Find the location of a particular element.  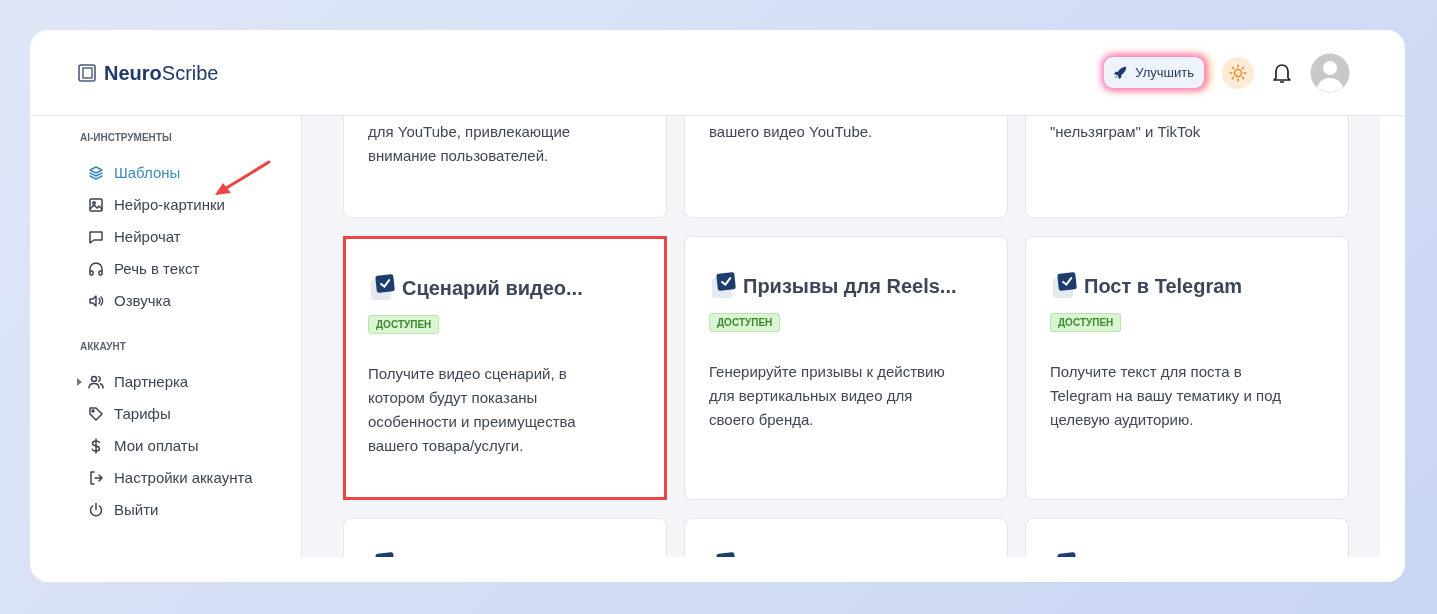

sidebar-item: Речь в текст is located at coordinates (190, 269).